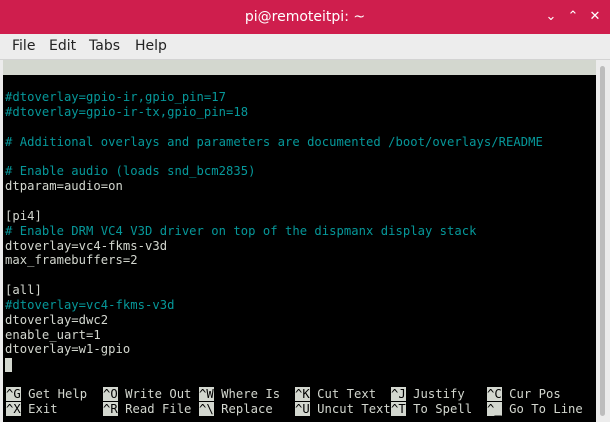  What do you see at coordinates (542, 409) in the screenshot?
I see `shortcut-label: Go To Line` at bounding box center [542, 409].